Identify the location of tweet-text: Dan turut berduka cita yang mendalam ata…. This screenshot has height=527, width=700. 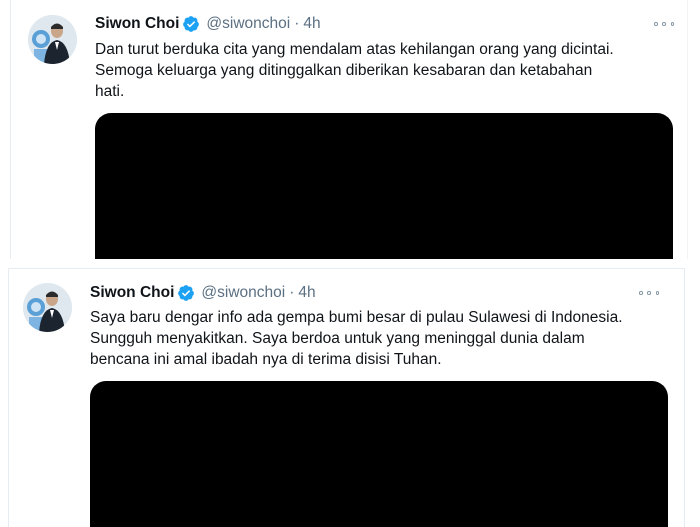
(354, 70).